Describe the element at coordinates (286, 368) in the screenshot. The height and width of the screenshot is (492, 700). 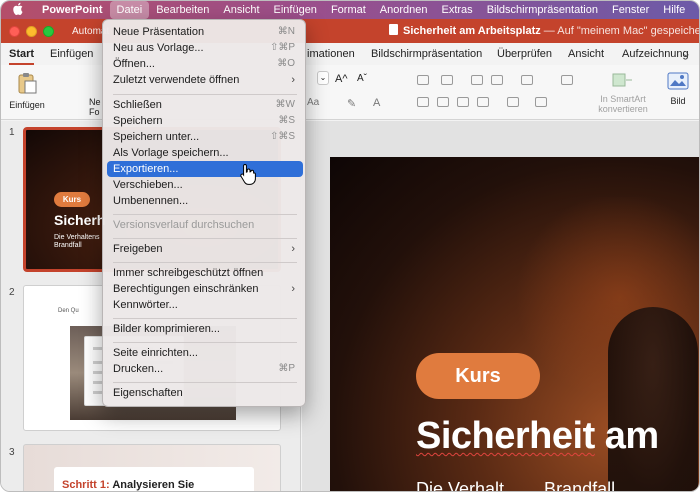
I see `menu-shortcut: ⌘P` at that location.